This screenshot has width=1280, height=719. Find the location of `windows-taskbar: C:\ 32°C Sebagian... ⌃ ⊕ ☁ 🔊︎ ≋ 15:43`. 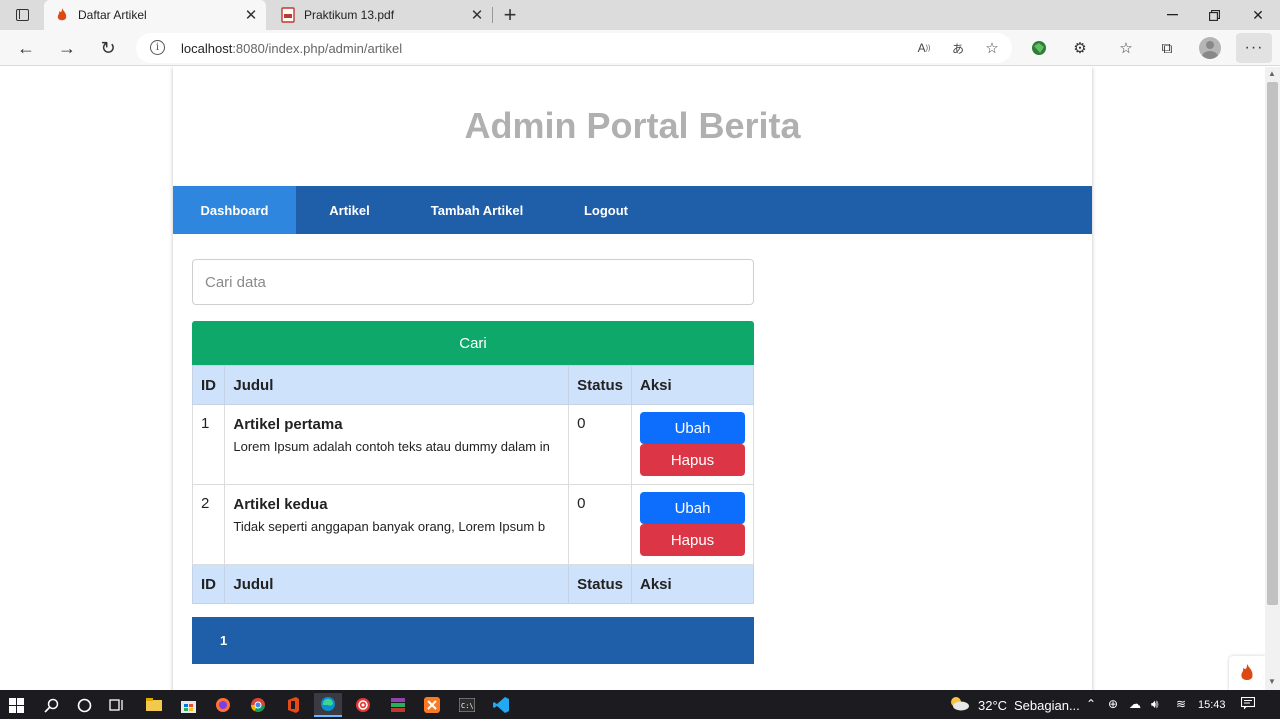

windows-taskbar: C:\ 32°C Sebagian... ⌃ ⊕ ☁ 🔊︎ ≋ 15:43 is located at coordinates (640, 704).